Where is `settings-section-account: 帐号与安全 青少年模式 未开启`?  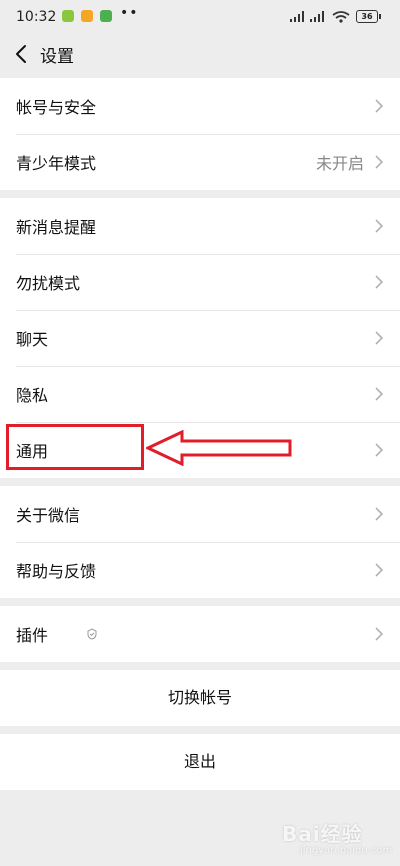
settings-section-account: 帐号与安全 青少年模式 未开启 is located at coordinates (200, 134).